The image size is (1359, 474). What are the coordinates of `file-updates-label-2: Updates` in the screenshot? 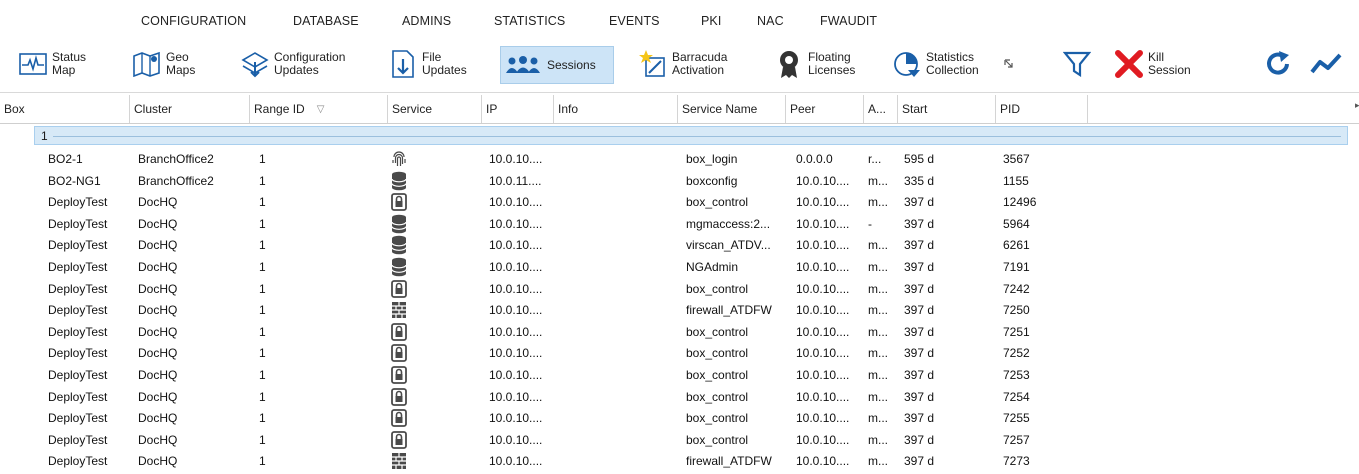 It's located at (444, 70).